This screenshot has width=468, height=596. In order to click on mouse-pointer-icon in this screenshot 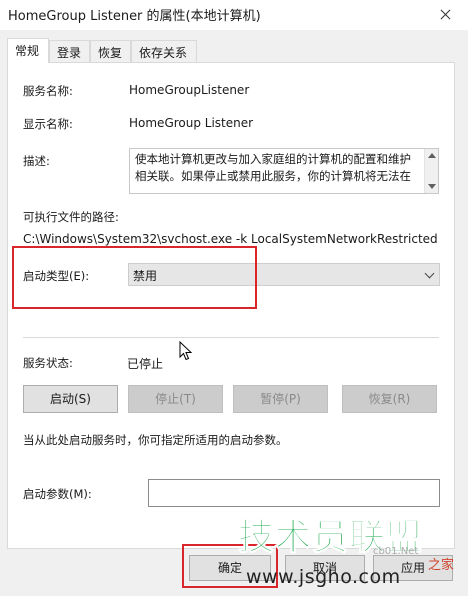, I will do `click(186, 351)`.